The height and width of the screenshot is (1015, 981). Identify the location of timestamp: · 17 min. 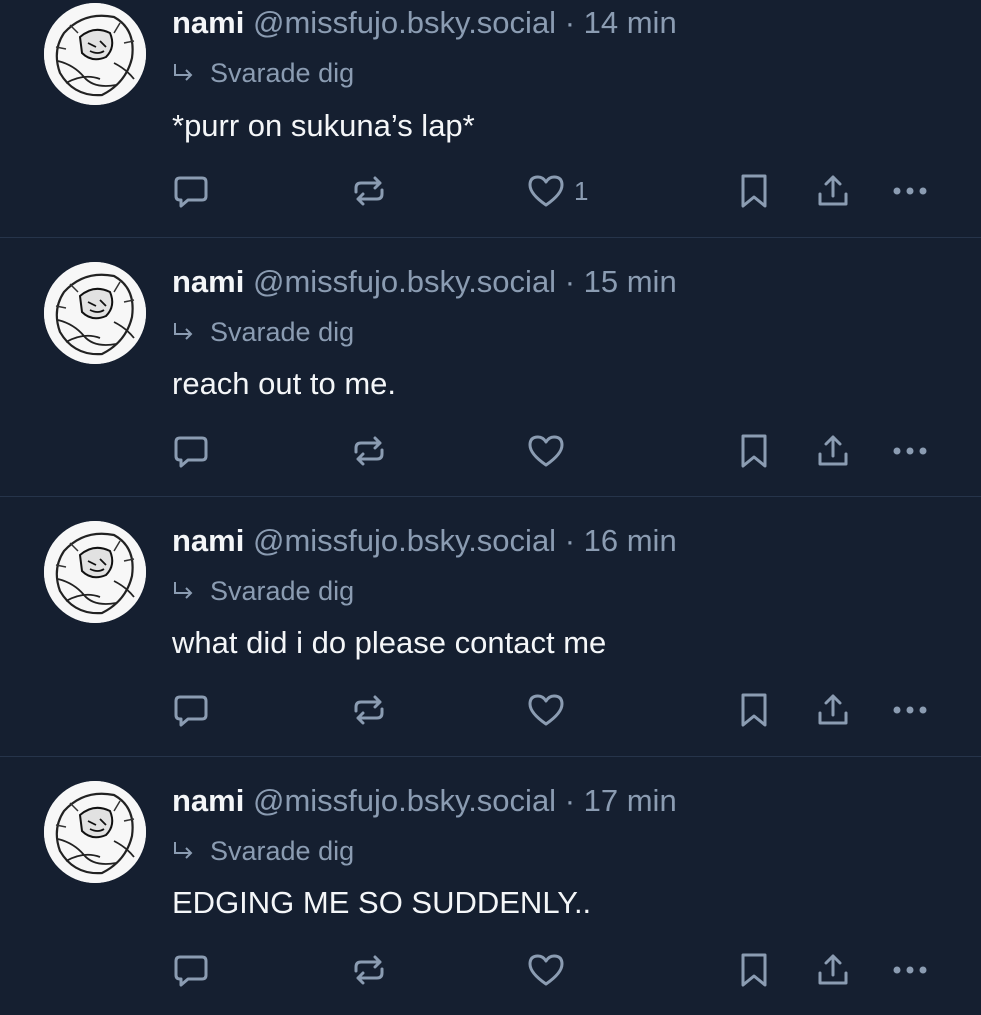
(621, 800).